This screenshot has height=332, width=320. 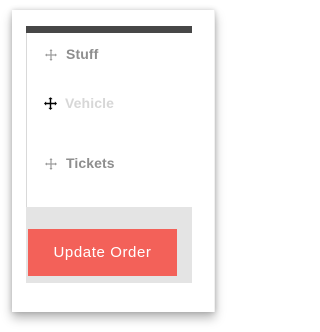 What do you see at coordinates (50, 103) in the screenshot?
I see `move-cursor-icon` at bounding box center [50, 103].